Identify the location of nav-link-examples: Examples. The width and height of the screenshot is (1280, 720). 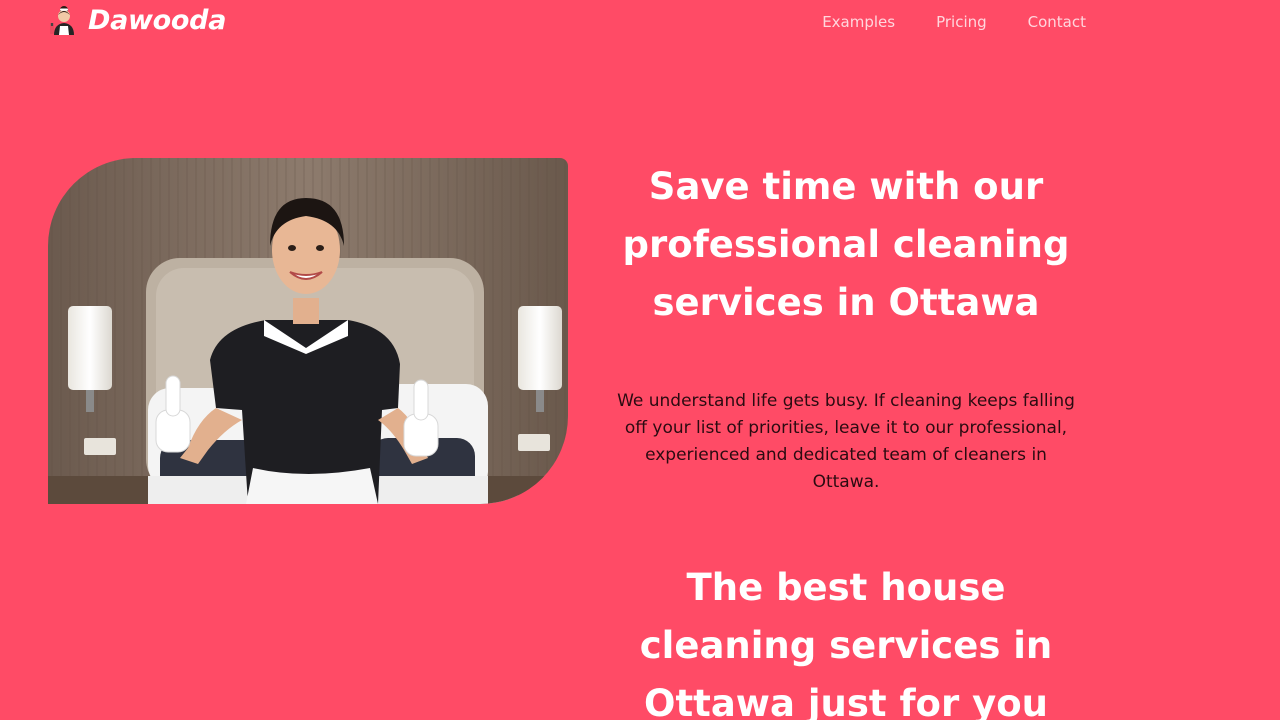
(858, 22).